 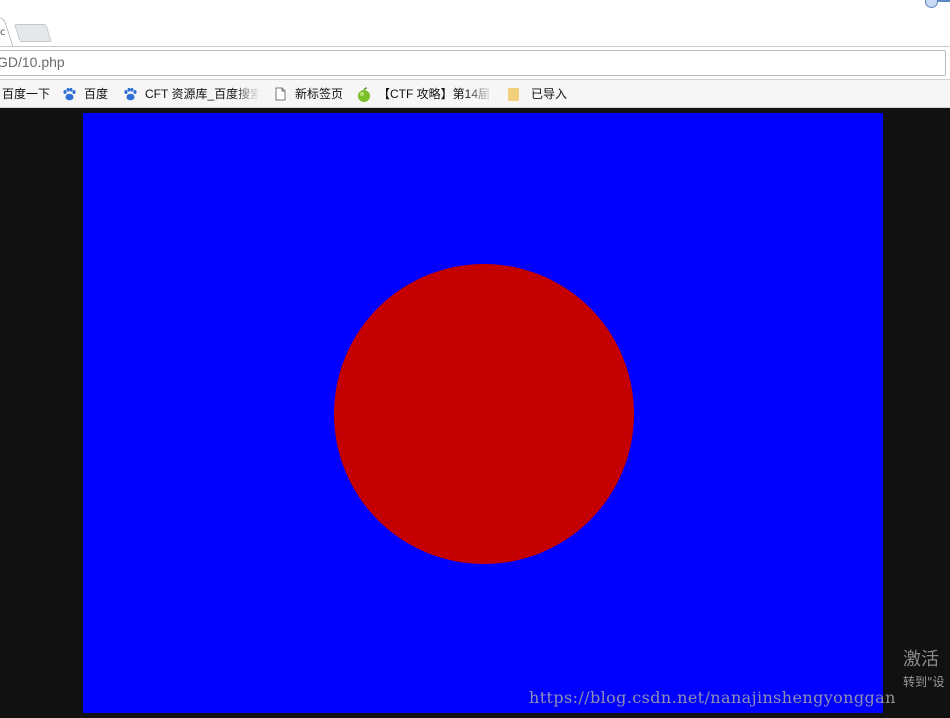 I want to click on bookmark-new-tab-page: 新标签页, so click(x=308, y=93).